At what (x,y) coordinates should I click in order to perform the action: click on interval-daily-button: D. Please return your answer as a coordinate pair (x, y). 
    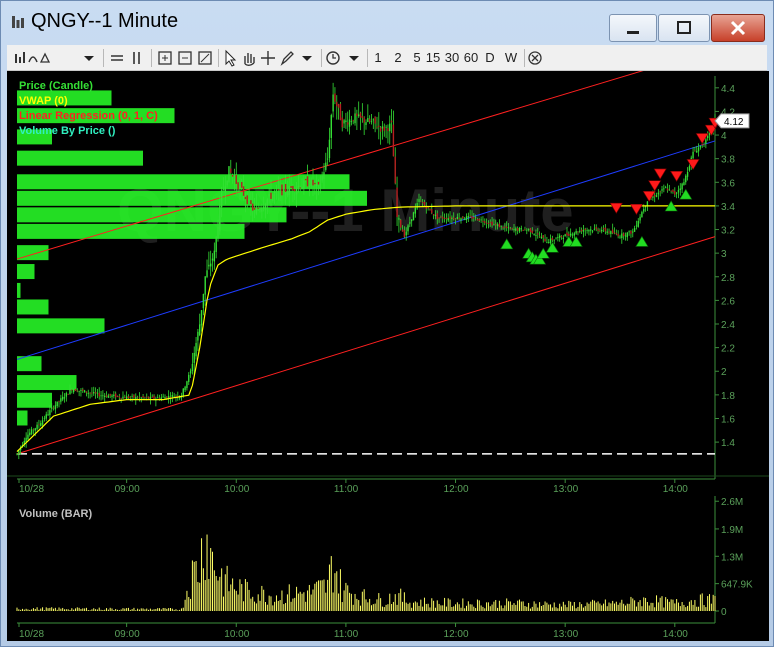
    Looking at the image, I should click on (490, 58).